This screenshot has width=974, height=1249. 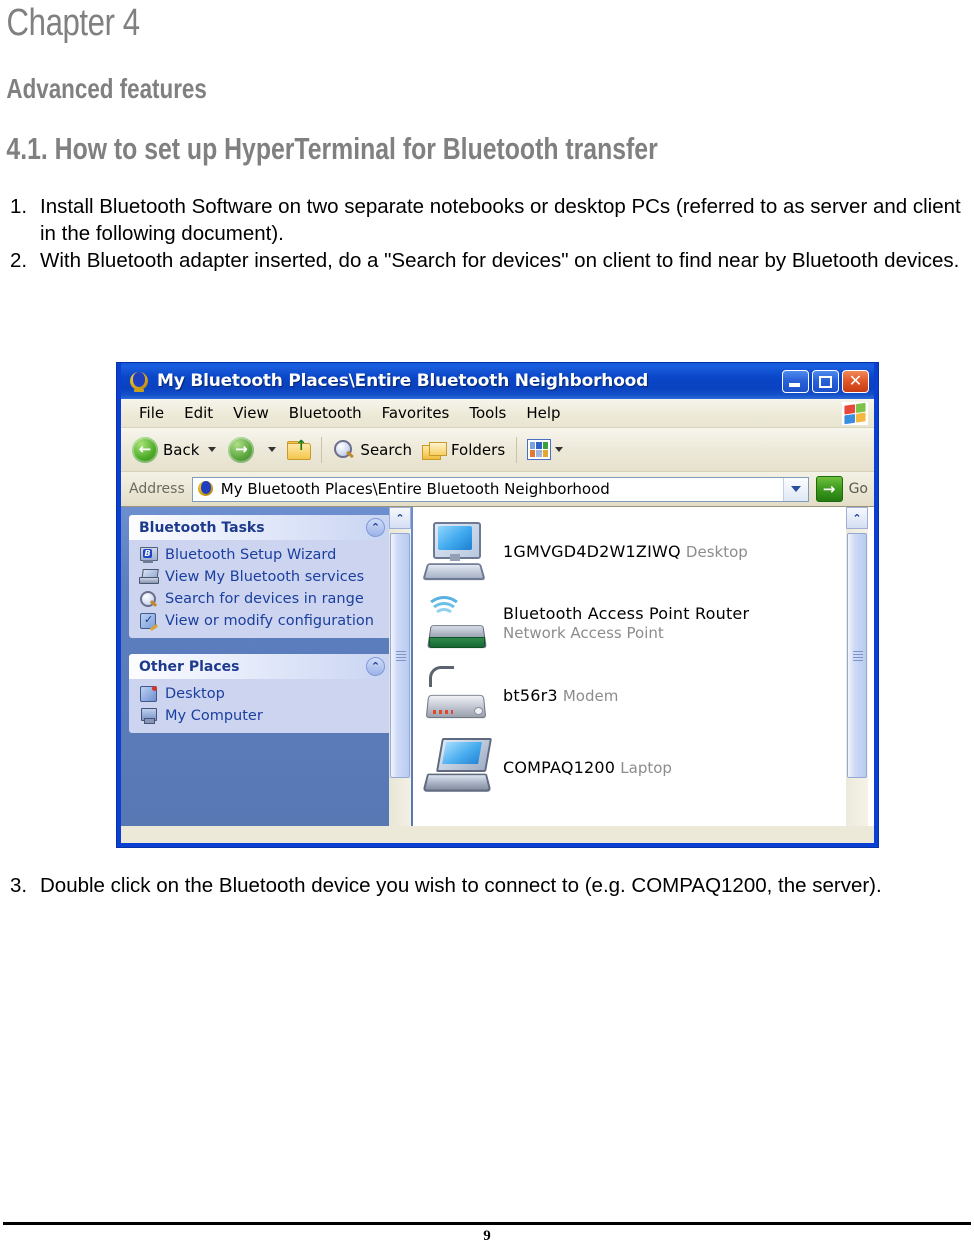 What do you see at coordinates (269, 621) in the screenshot?
I see `sidebar-item-label: View or modify configuration` at bounding box center [269, 621].